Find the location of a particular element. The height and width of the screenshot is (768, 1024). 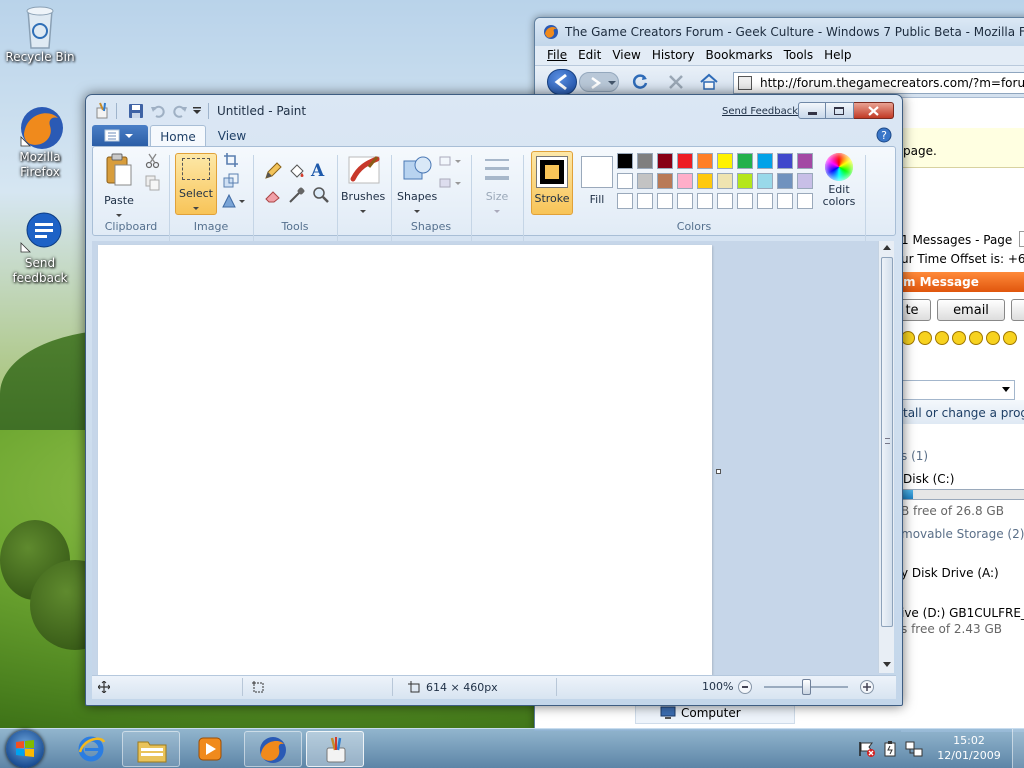

forward-button is located at coordinates (599, 82).